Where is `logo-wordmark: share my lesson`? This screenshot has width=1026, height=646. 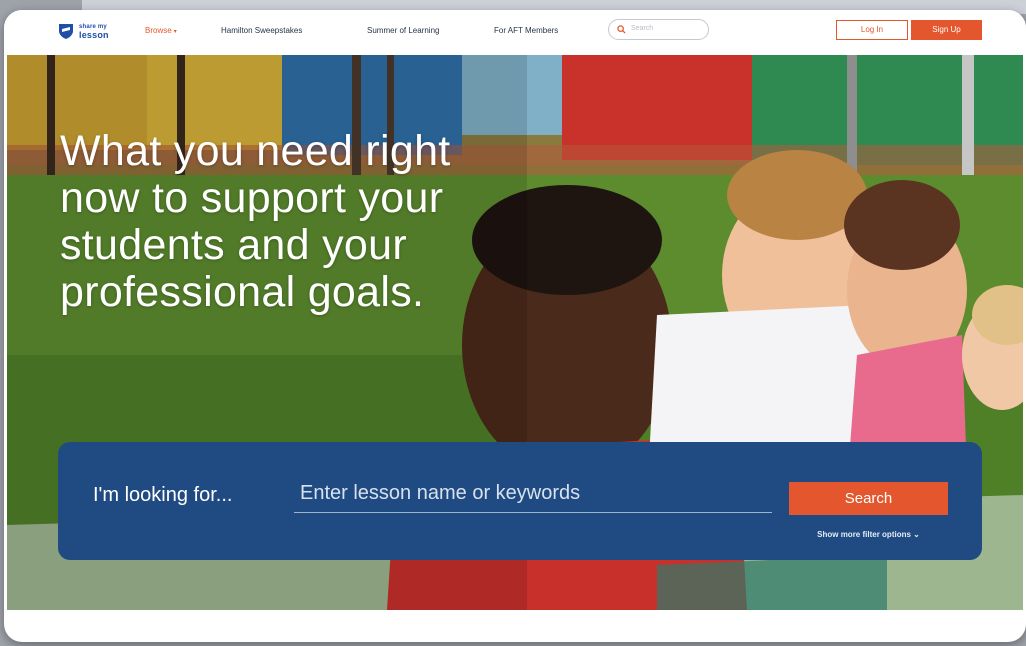
logo-wordmark: share my lesson is located at coordinates (94, 32).